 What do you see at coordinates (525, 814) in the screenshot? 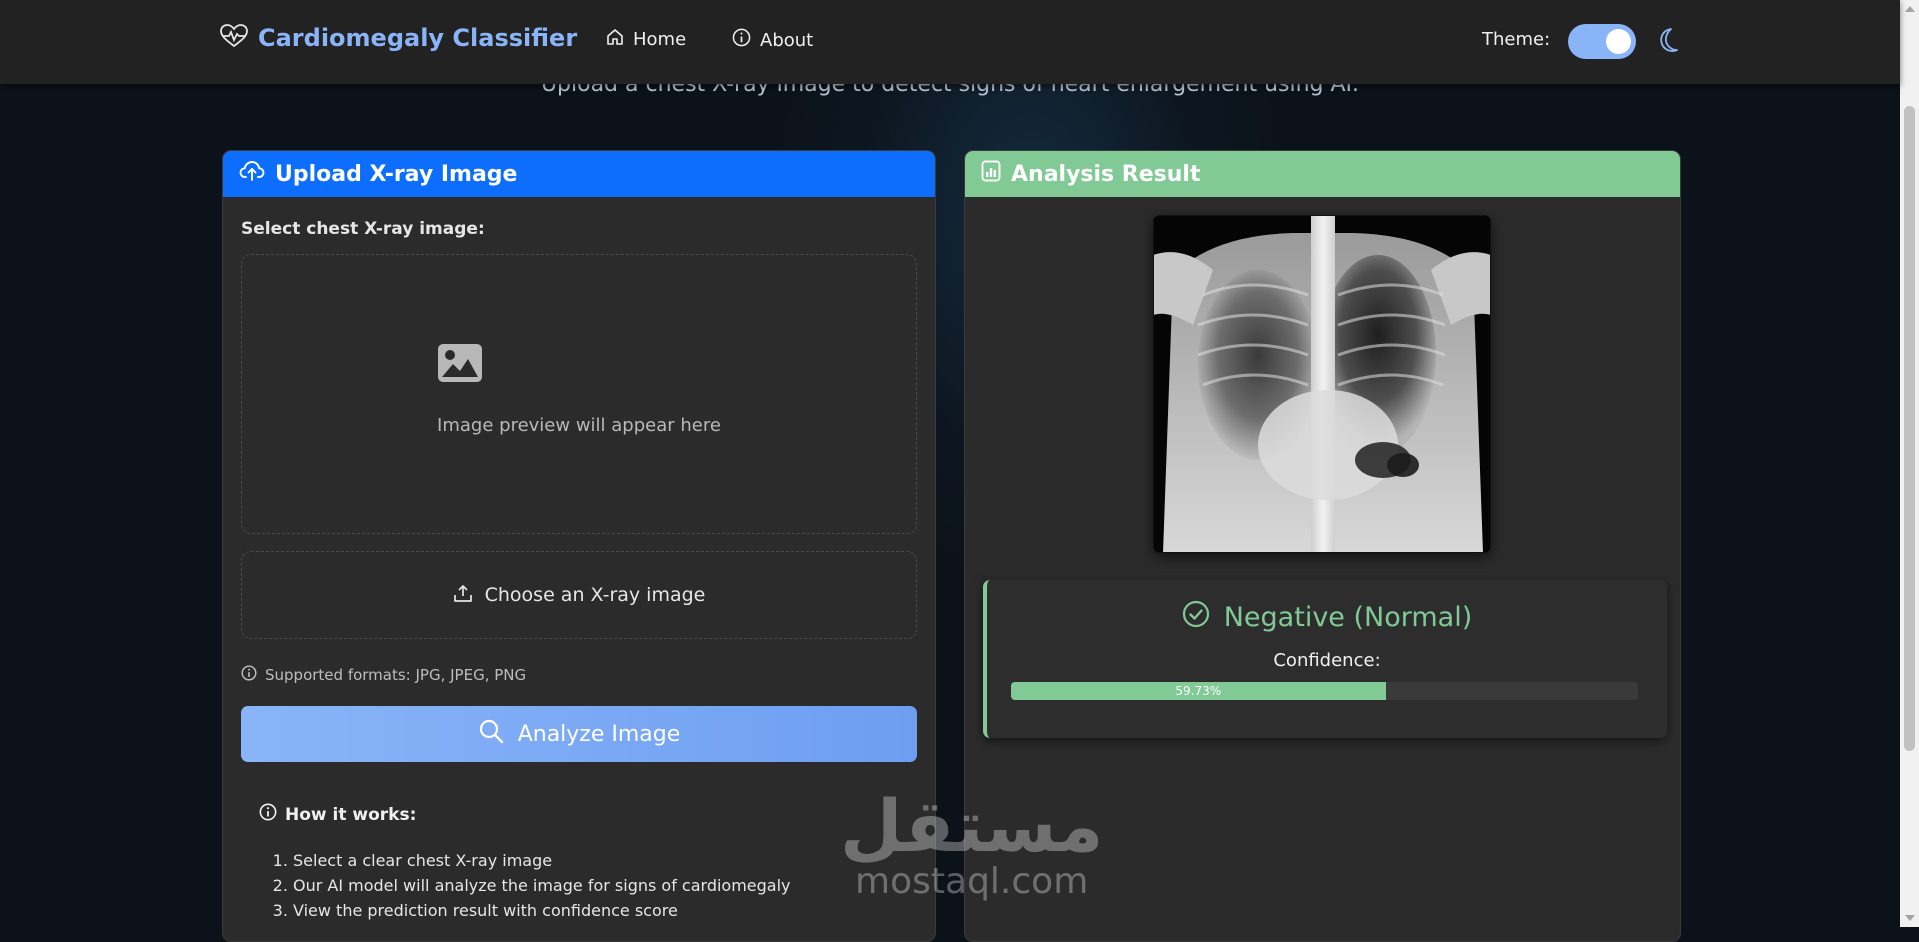
I see `how-it-works-title: How it works:` at bounding box center [525, 814].